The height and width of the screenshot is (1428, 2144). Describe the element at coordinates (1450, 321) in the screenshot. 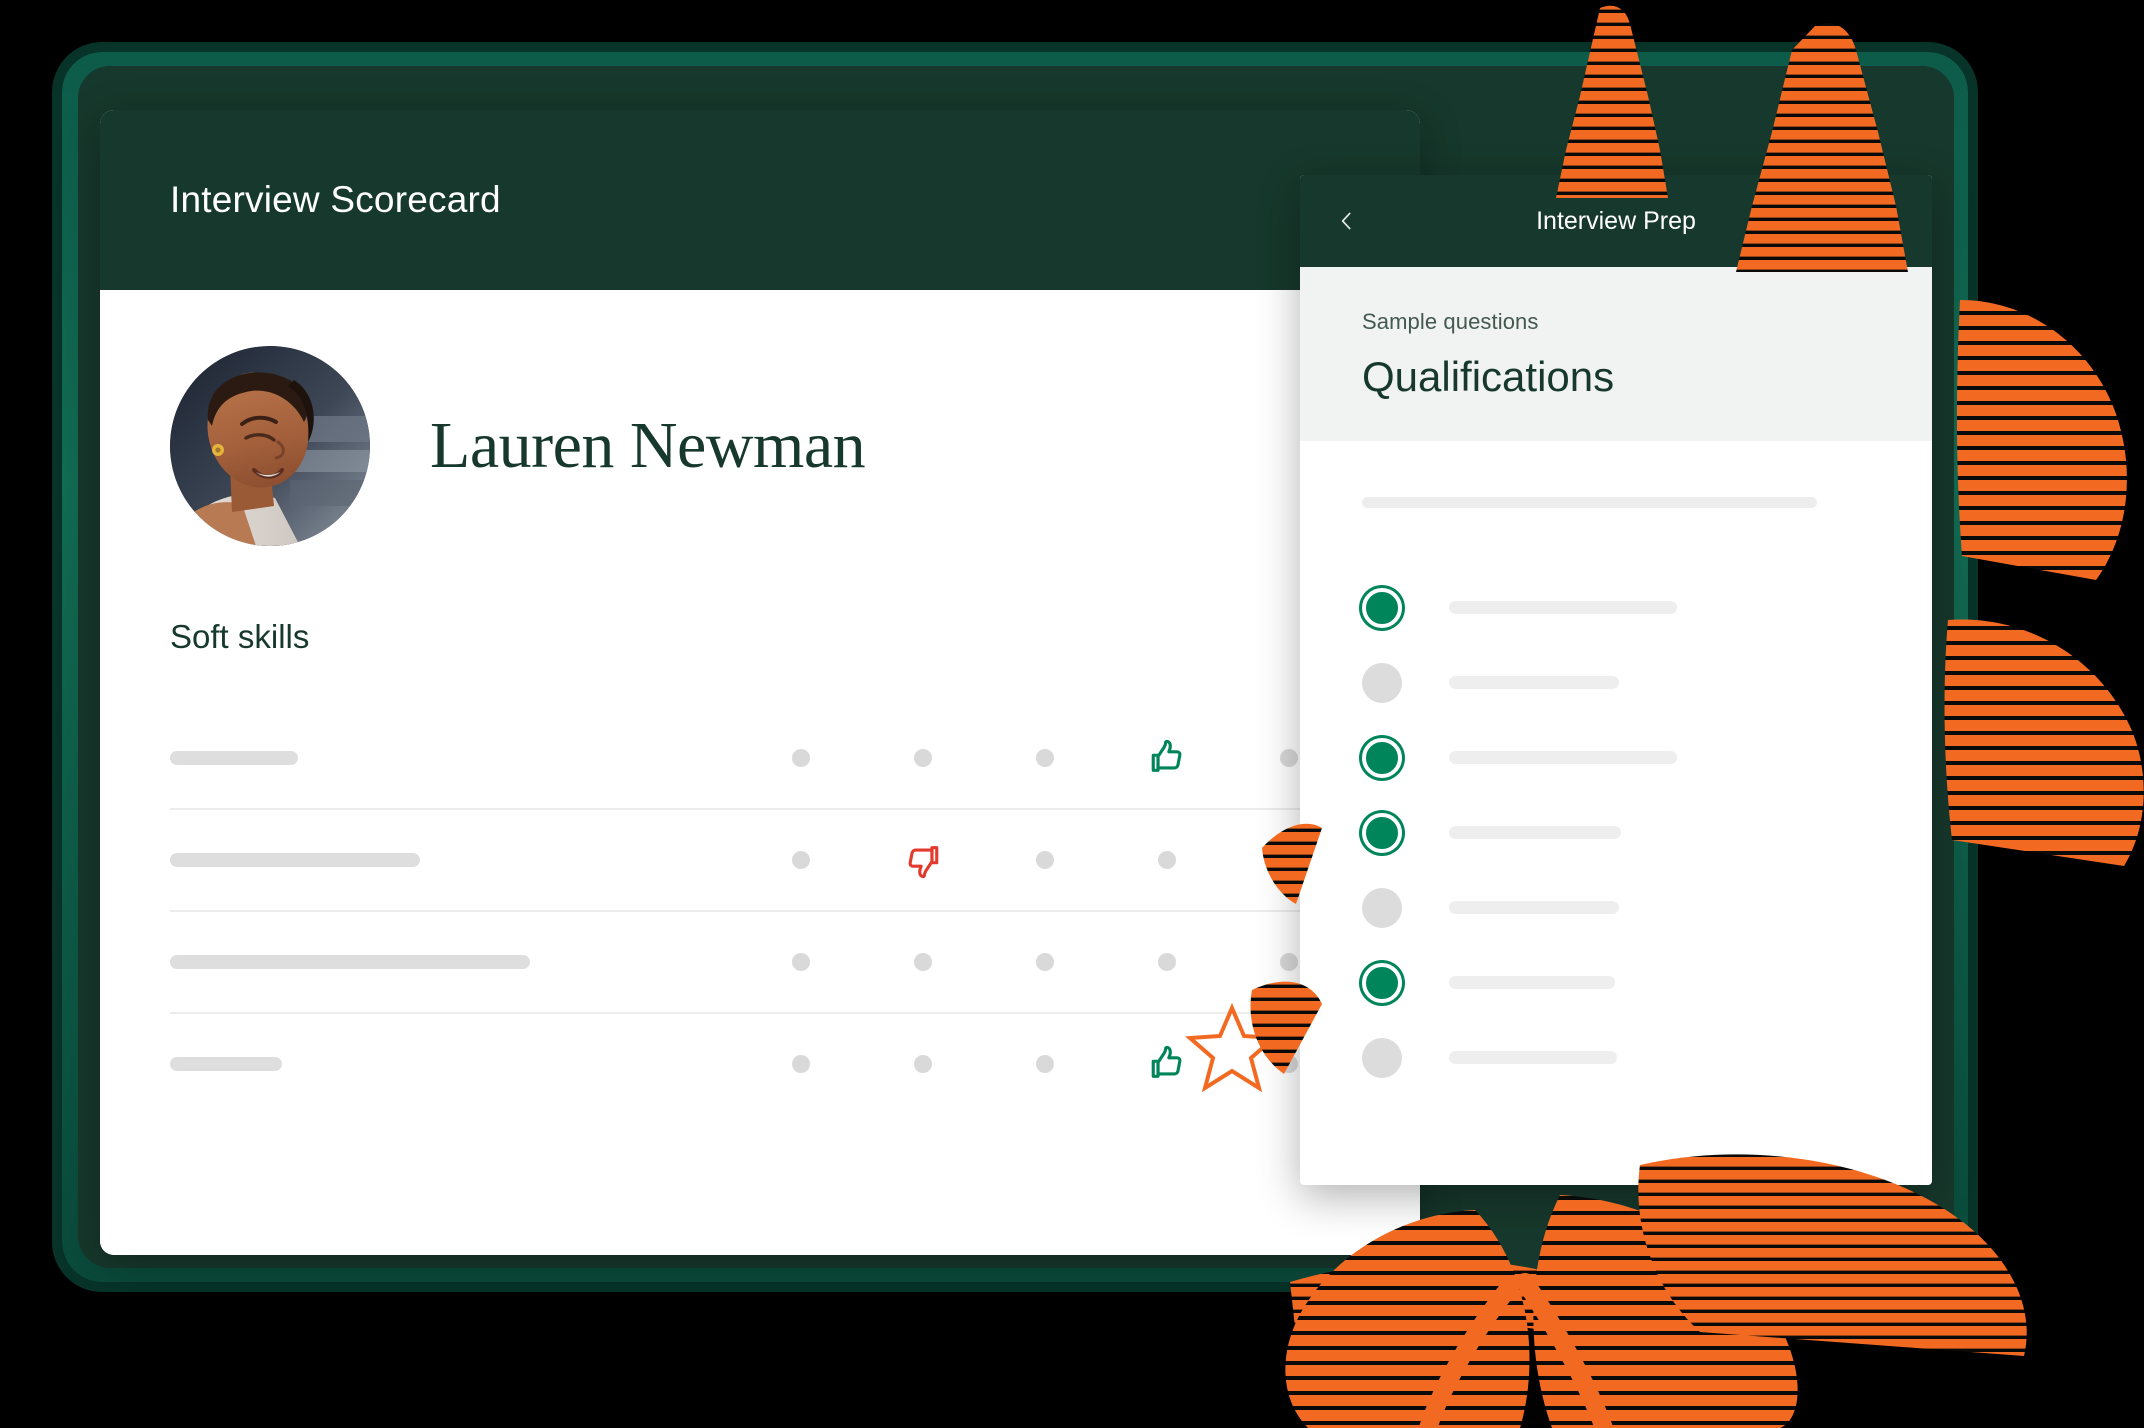

I see `prep-eyebrow-label: Sample questions` at that location.